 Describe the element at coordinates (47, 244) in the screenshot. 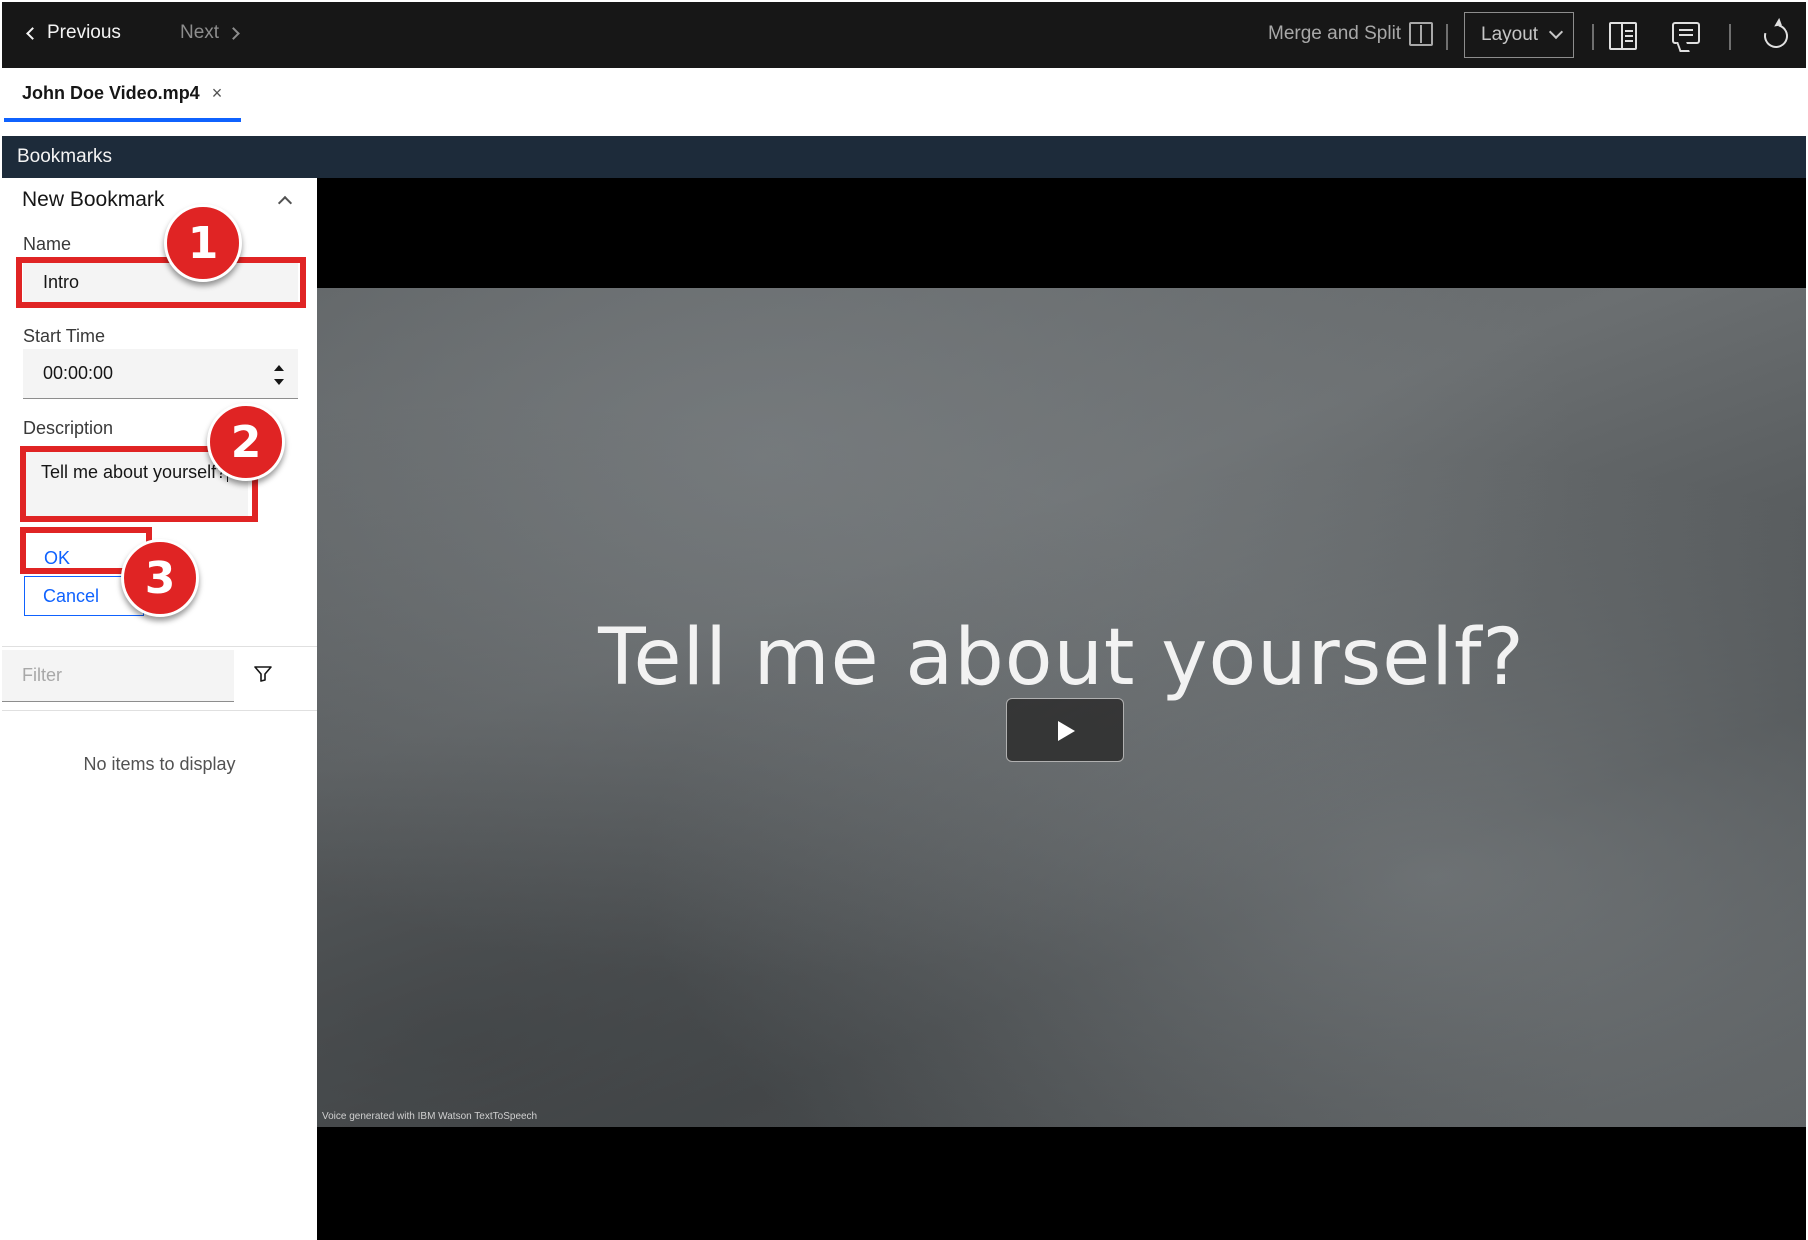

I see `name-label: Name` at that location.